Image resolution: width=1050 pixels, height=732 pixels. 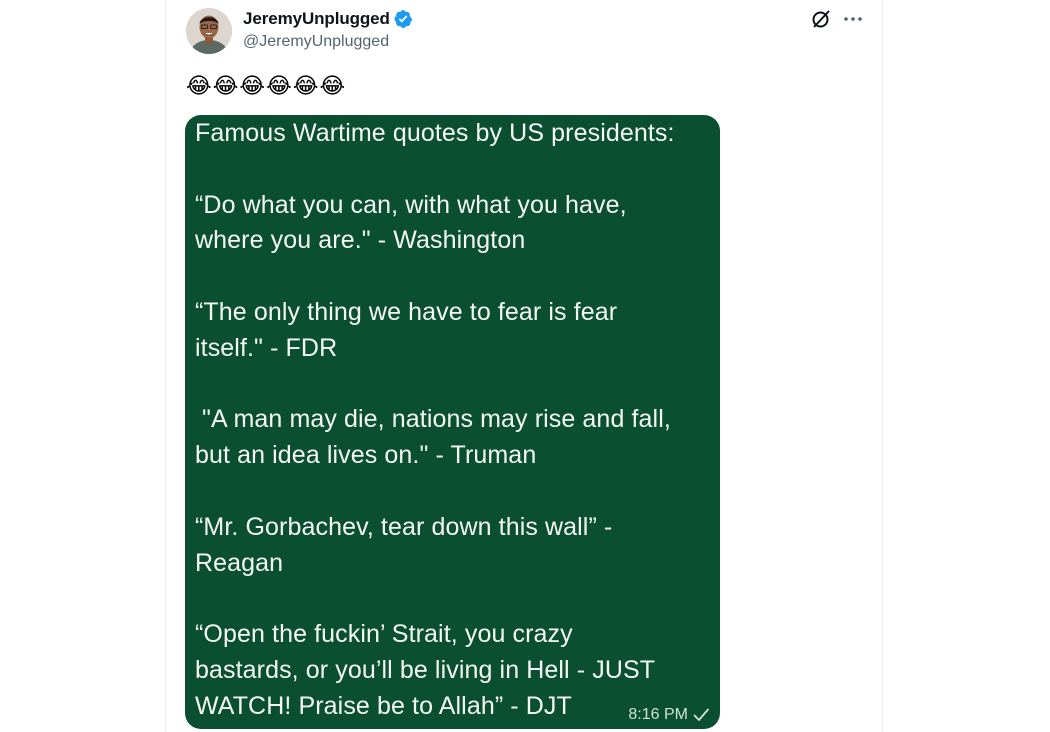 I want to click on author-name-row: JeremyUnplugged, so click(x=328, y=19).